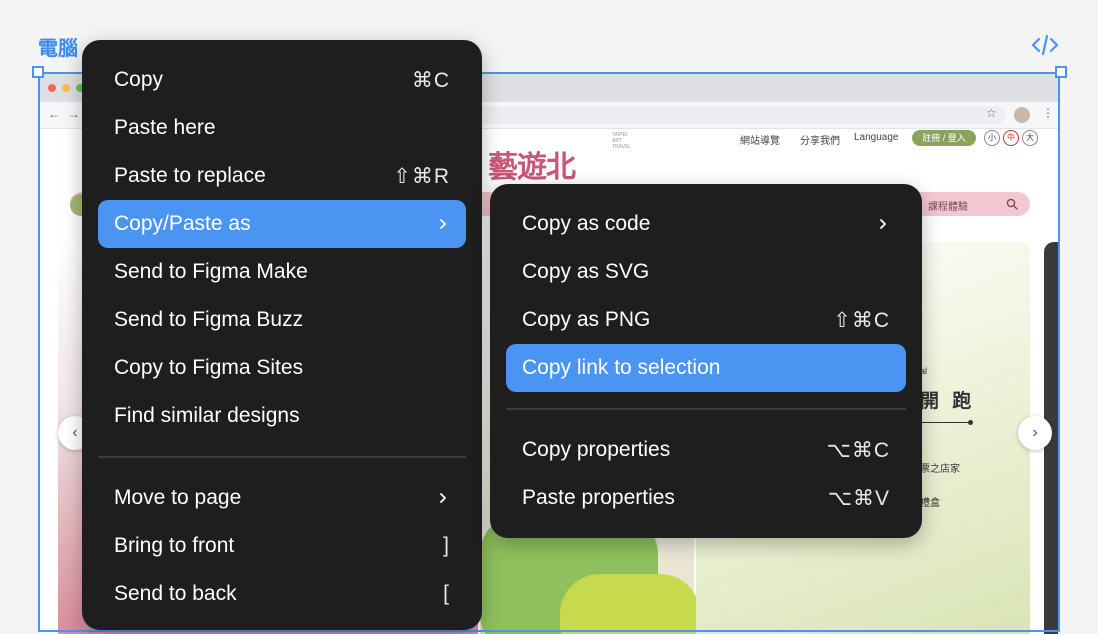 This screenshot has width=1098, height=634. What do you see at coordinates (282, 546) in the screenshot?
I see `menu-item-bring-to-front: Bring to front ]` at bounding box center [282, 546].